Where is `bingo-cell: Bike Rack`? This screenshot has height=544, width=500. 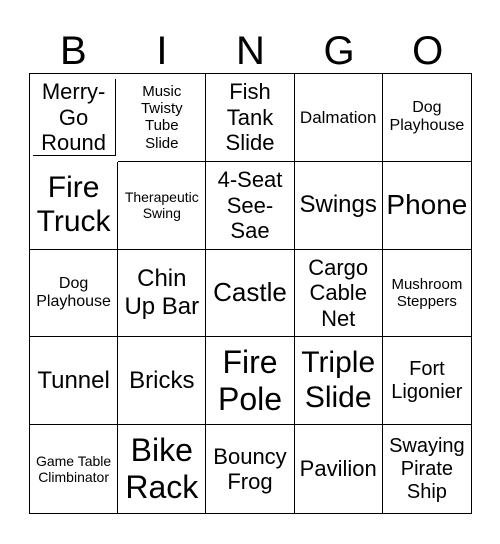
bingo-cell: Bike Rack is located at coordinates (162, 469).